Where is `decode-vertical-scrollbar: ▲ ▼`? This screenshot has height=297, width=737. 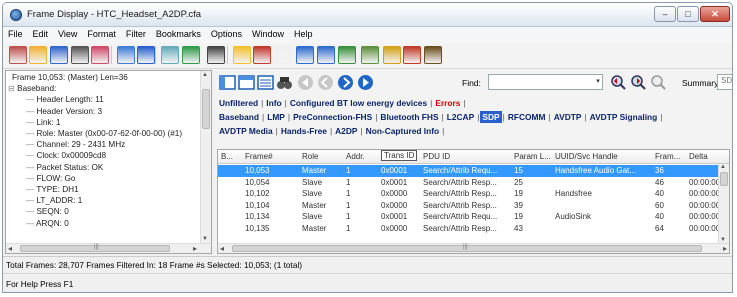
decode-vertical-scrollbar: ▲ ▼ is located at coordinates (205, 157).